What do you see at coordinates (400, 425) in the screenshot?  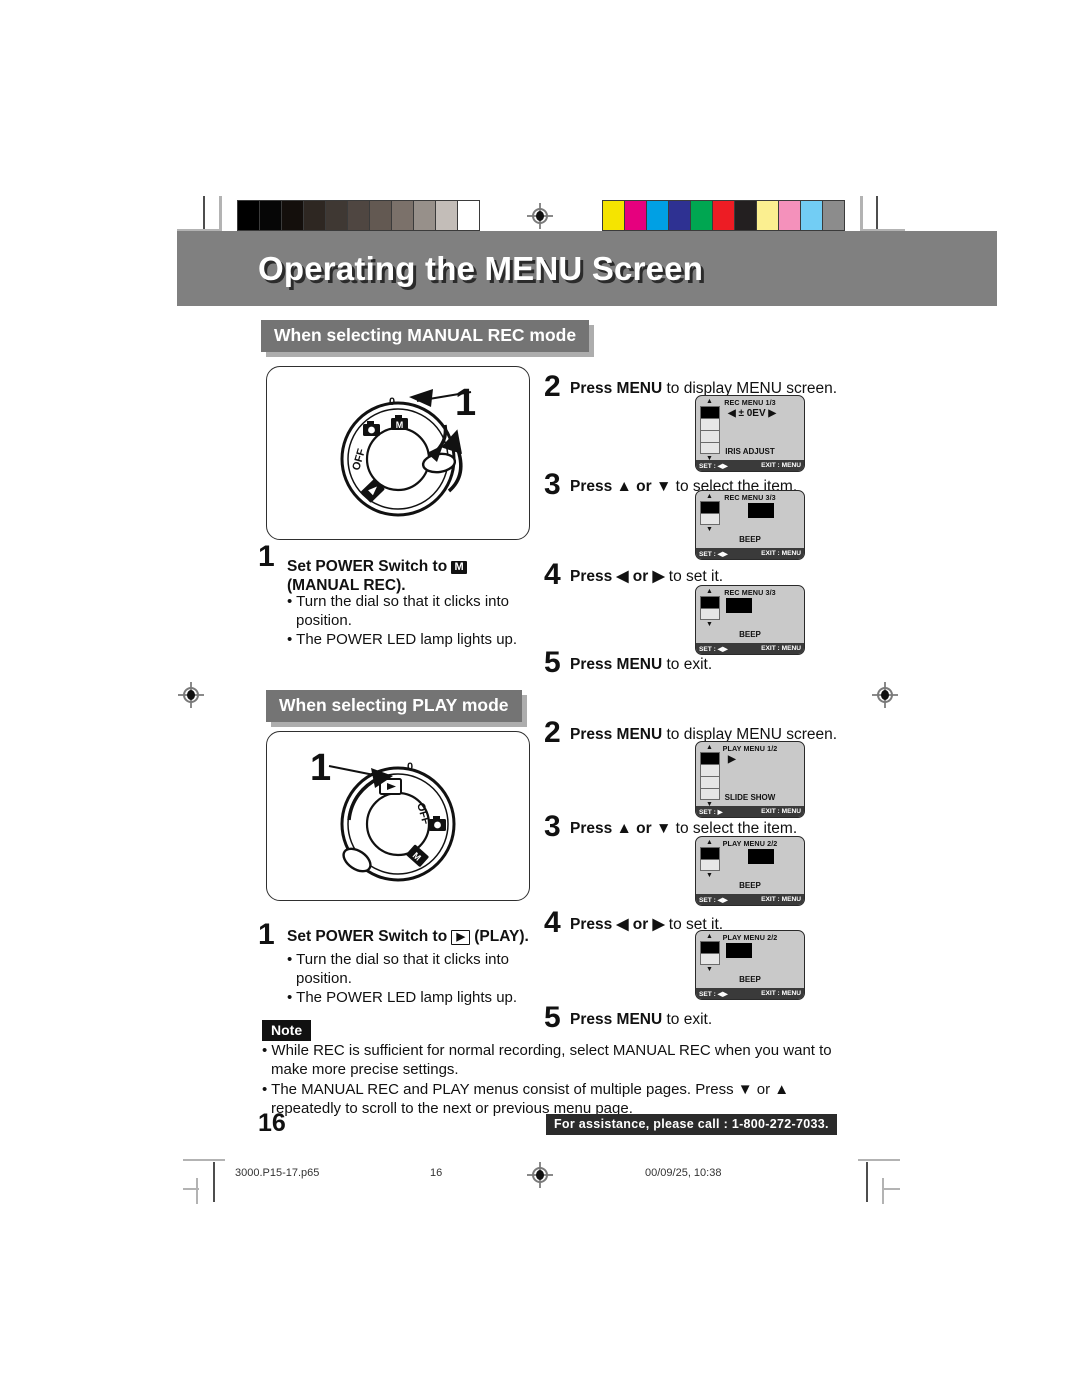 I see `svg-text: M` at bounding box center [400, 425].